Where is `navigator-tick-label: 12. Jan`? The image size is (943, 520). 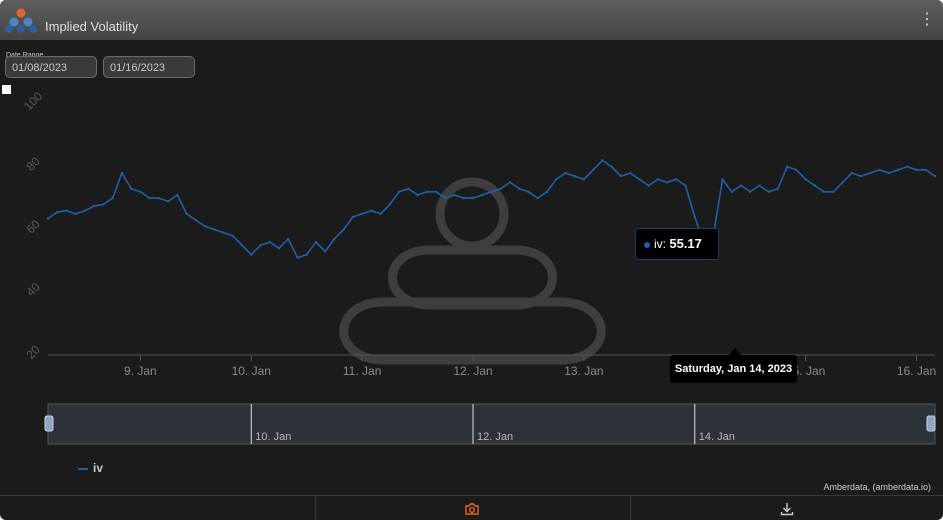
navigator-tick-label: 12. Jan is located at coordinates (495, 437).